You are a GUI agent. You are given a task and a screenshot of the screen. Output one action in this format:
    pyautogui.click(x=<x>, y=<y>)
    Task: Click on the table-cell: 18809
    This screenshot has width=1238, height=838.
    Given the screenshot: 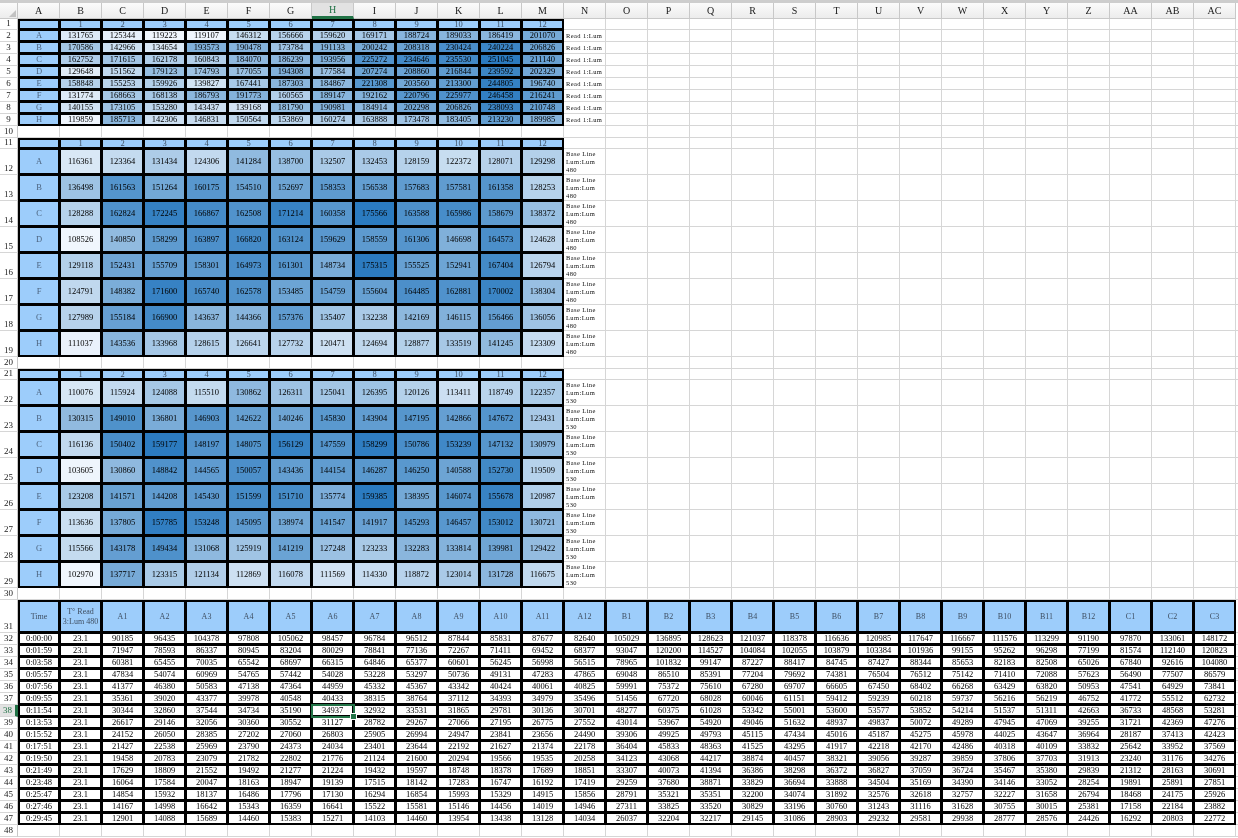 What is the action you would take?
    pyautogui.click(x=165, y=771)
    